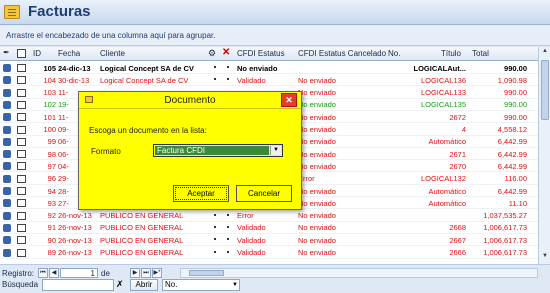 The height and width of the screenshot is (293, 550). Describe the element at coordinates (545, 53) in the screenshot. I see `scroll-up-icon: ▲` at that location.